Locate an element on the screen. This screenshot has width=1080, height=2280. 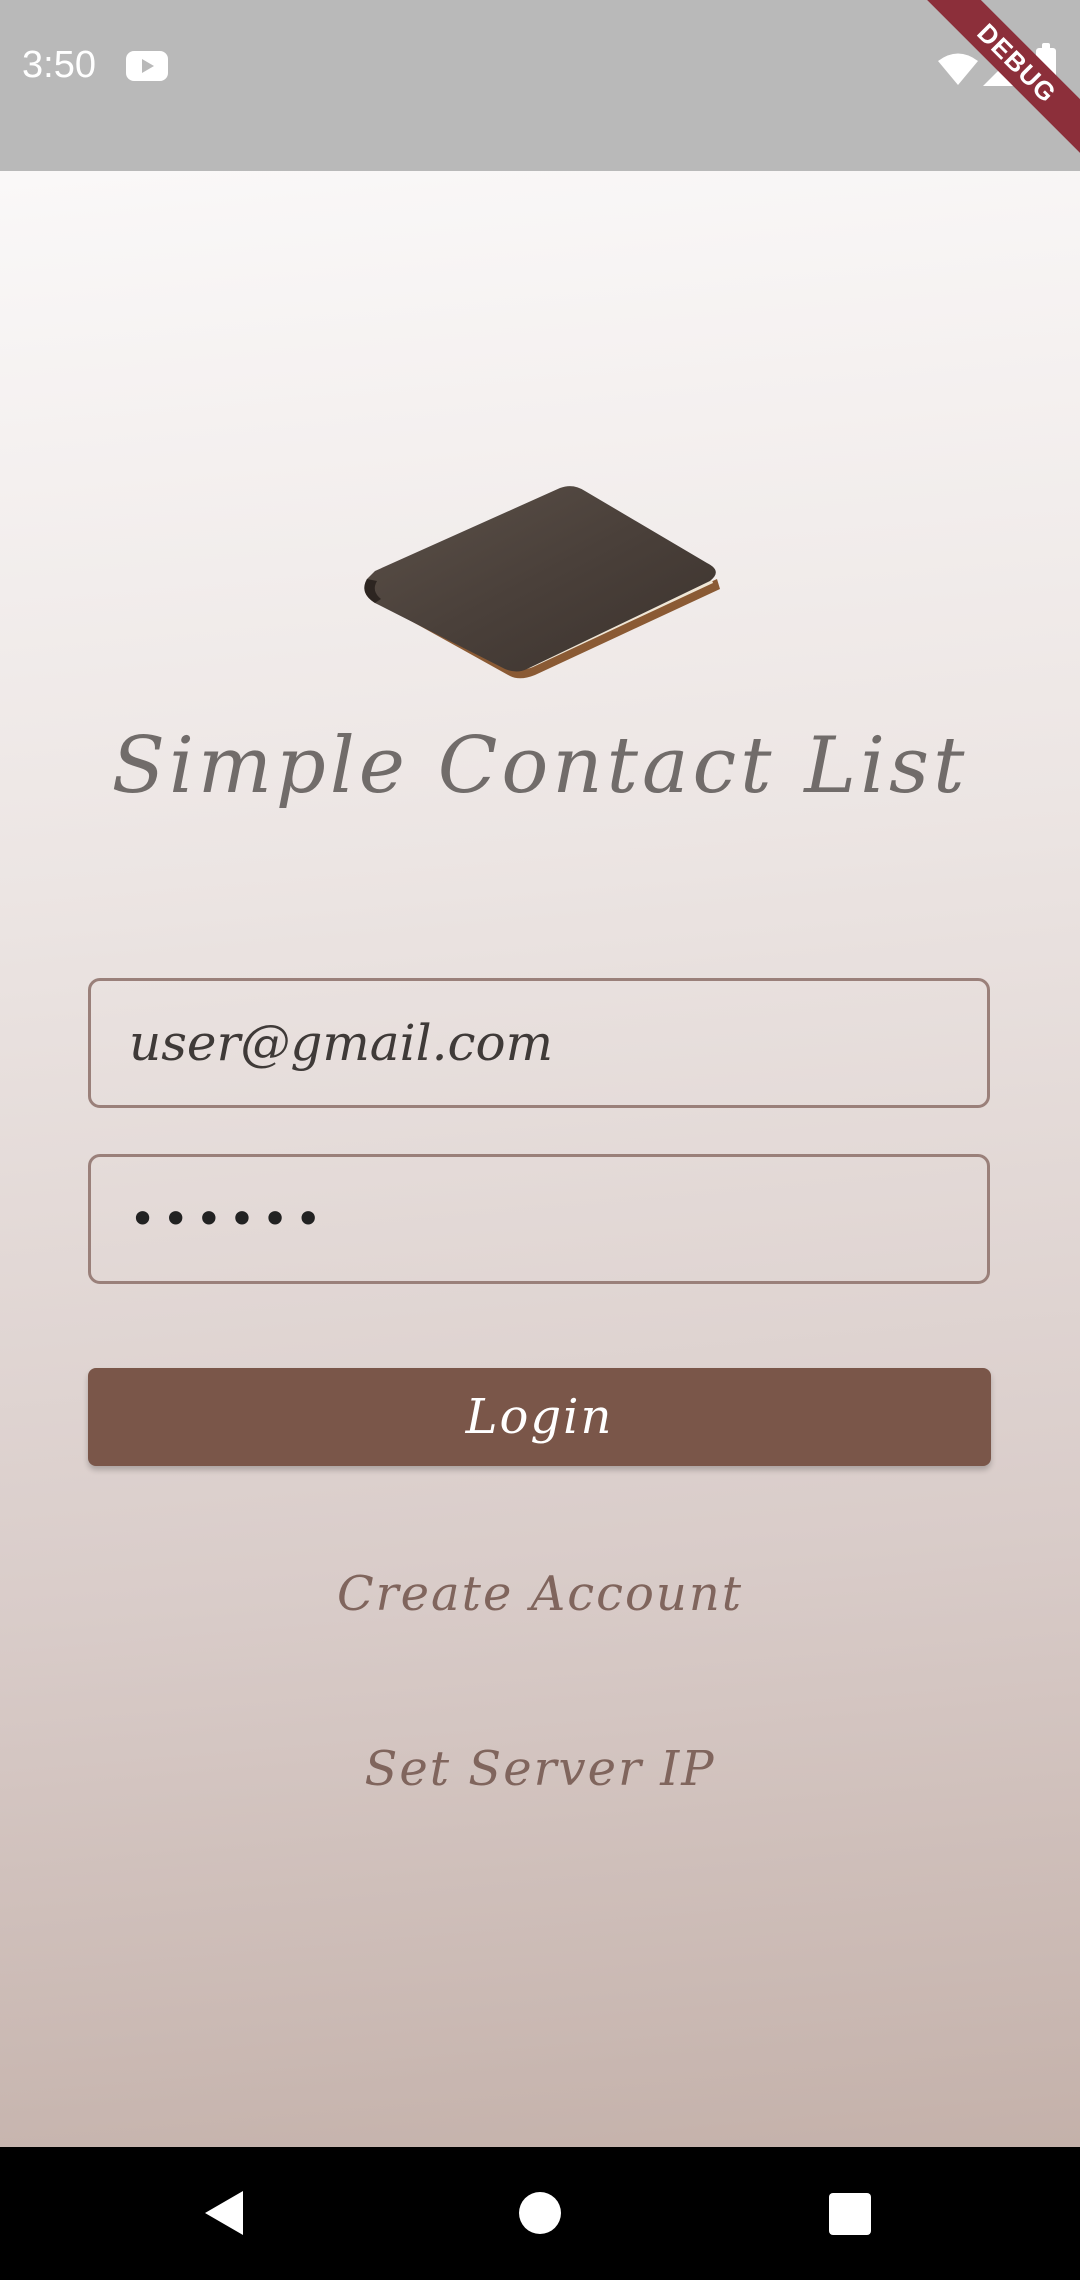
navigation-bar is located at coordinates (540, 2213).